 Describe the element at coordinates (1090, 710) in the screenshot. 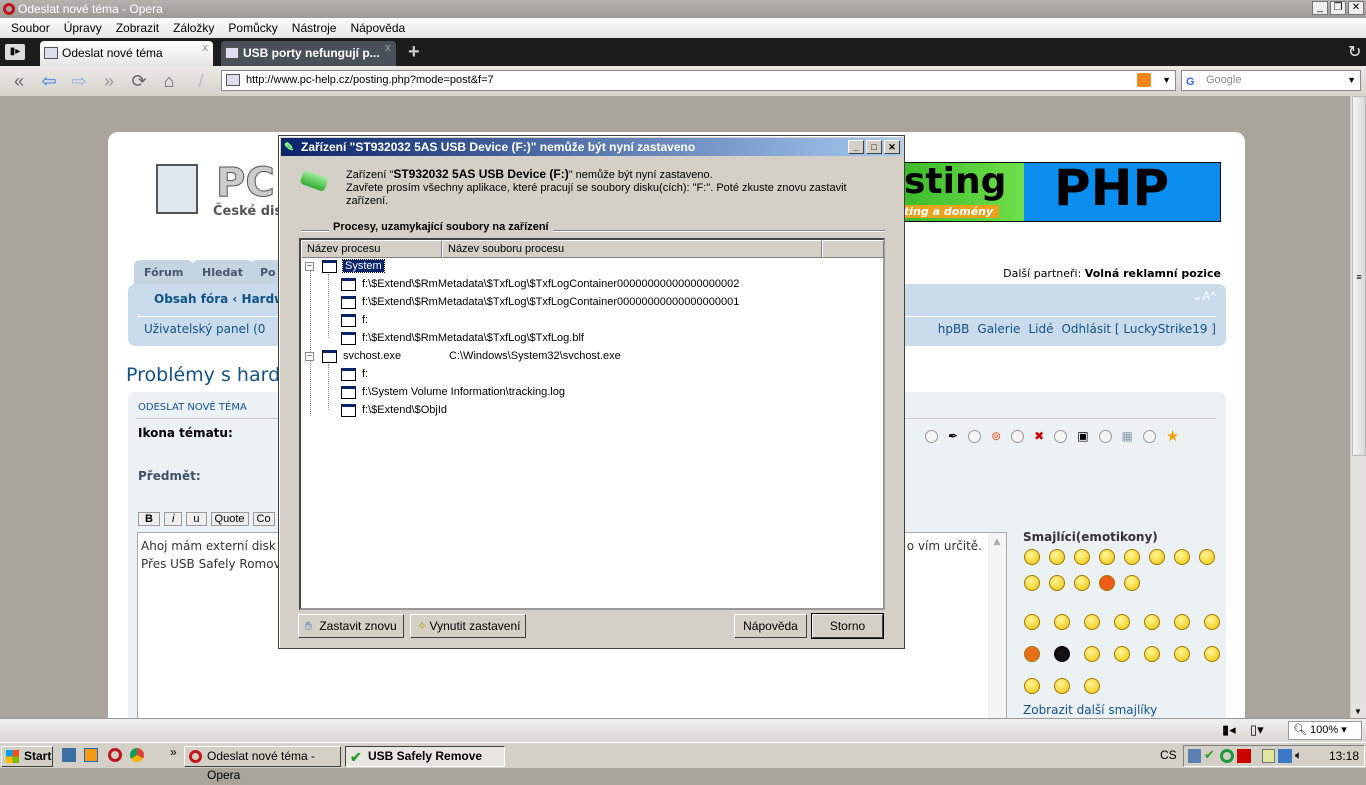

I see `more-smilies-link: Zobrazit další smajlíky` at that location.